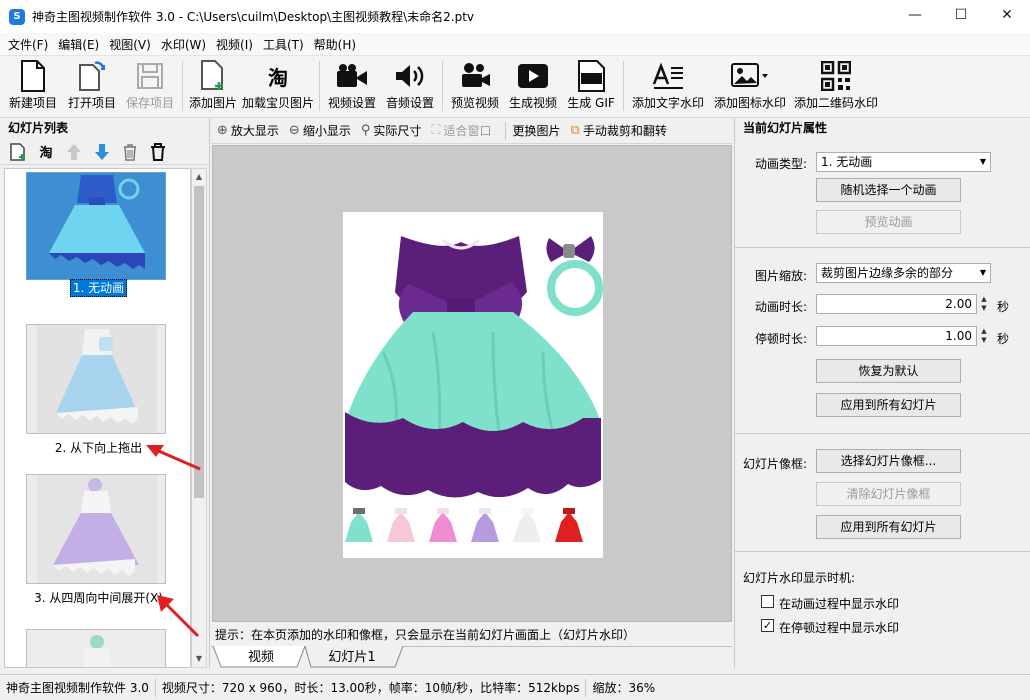 This screenshot has width=1030, height=700. I want to click on video-camera-icon, so click(352, 76).